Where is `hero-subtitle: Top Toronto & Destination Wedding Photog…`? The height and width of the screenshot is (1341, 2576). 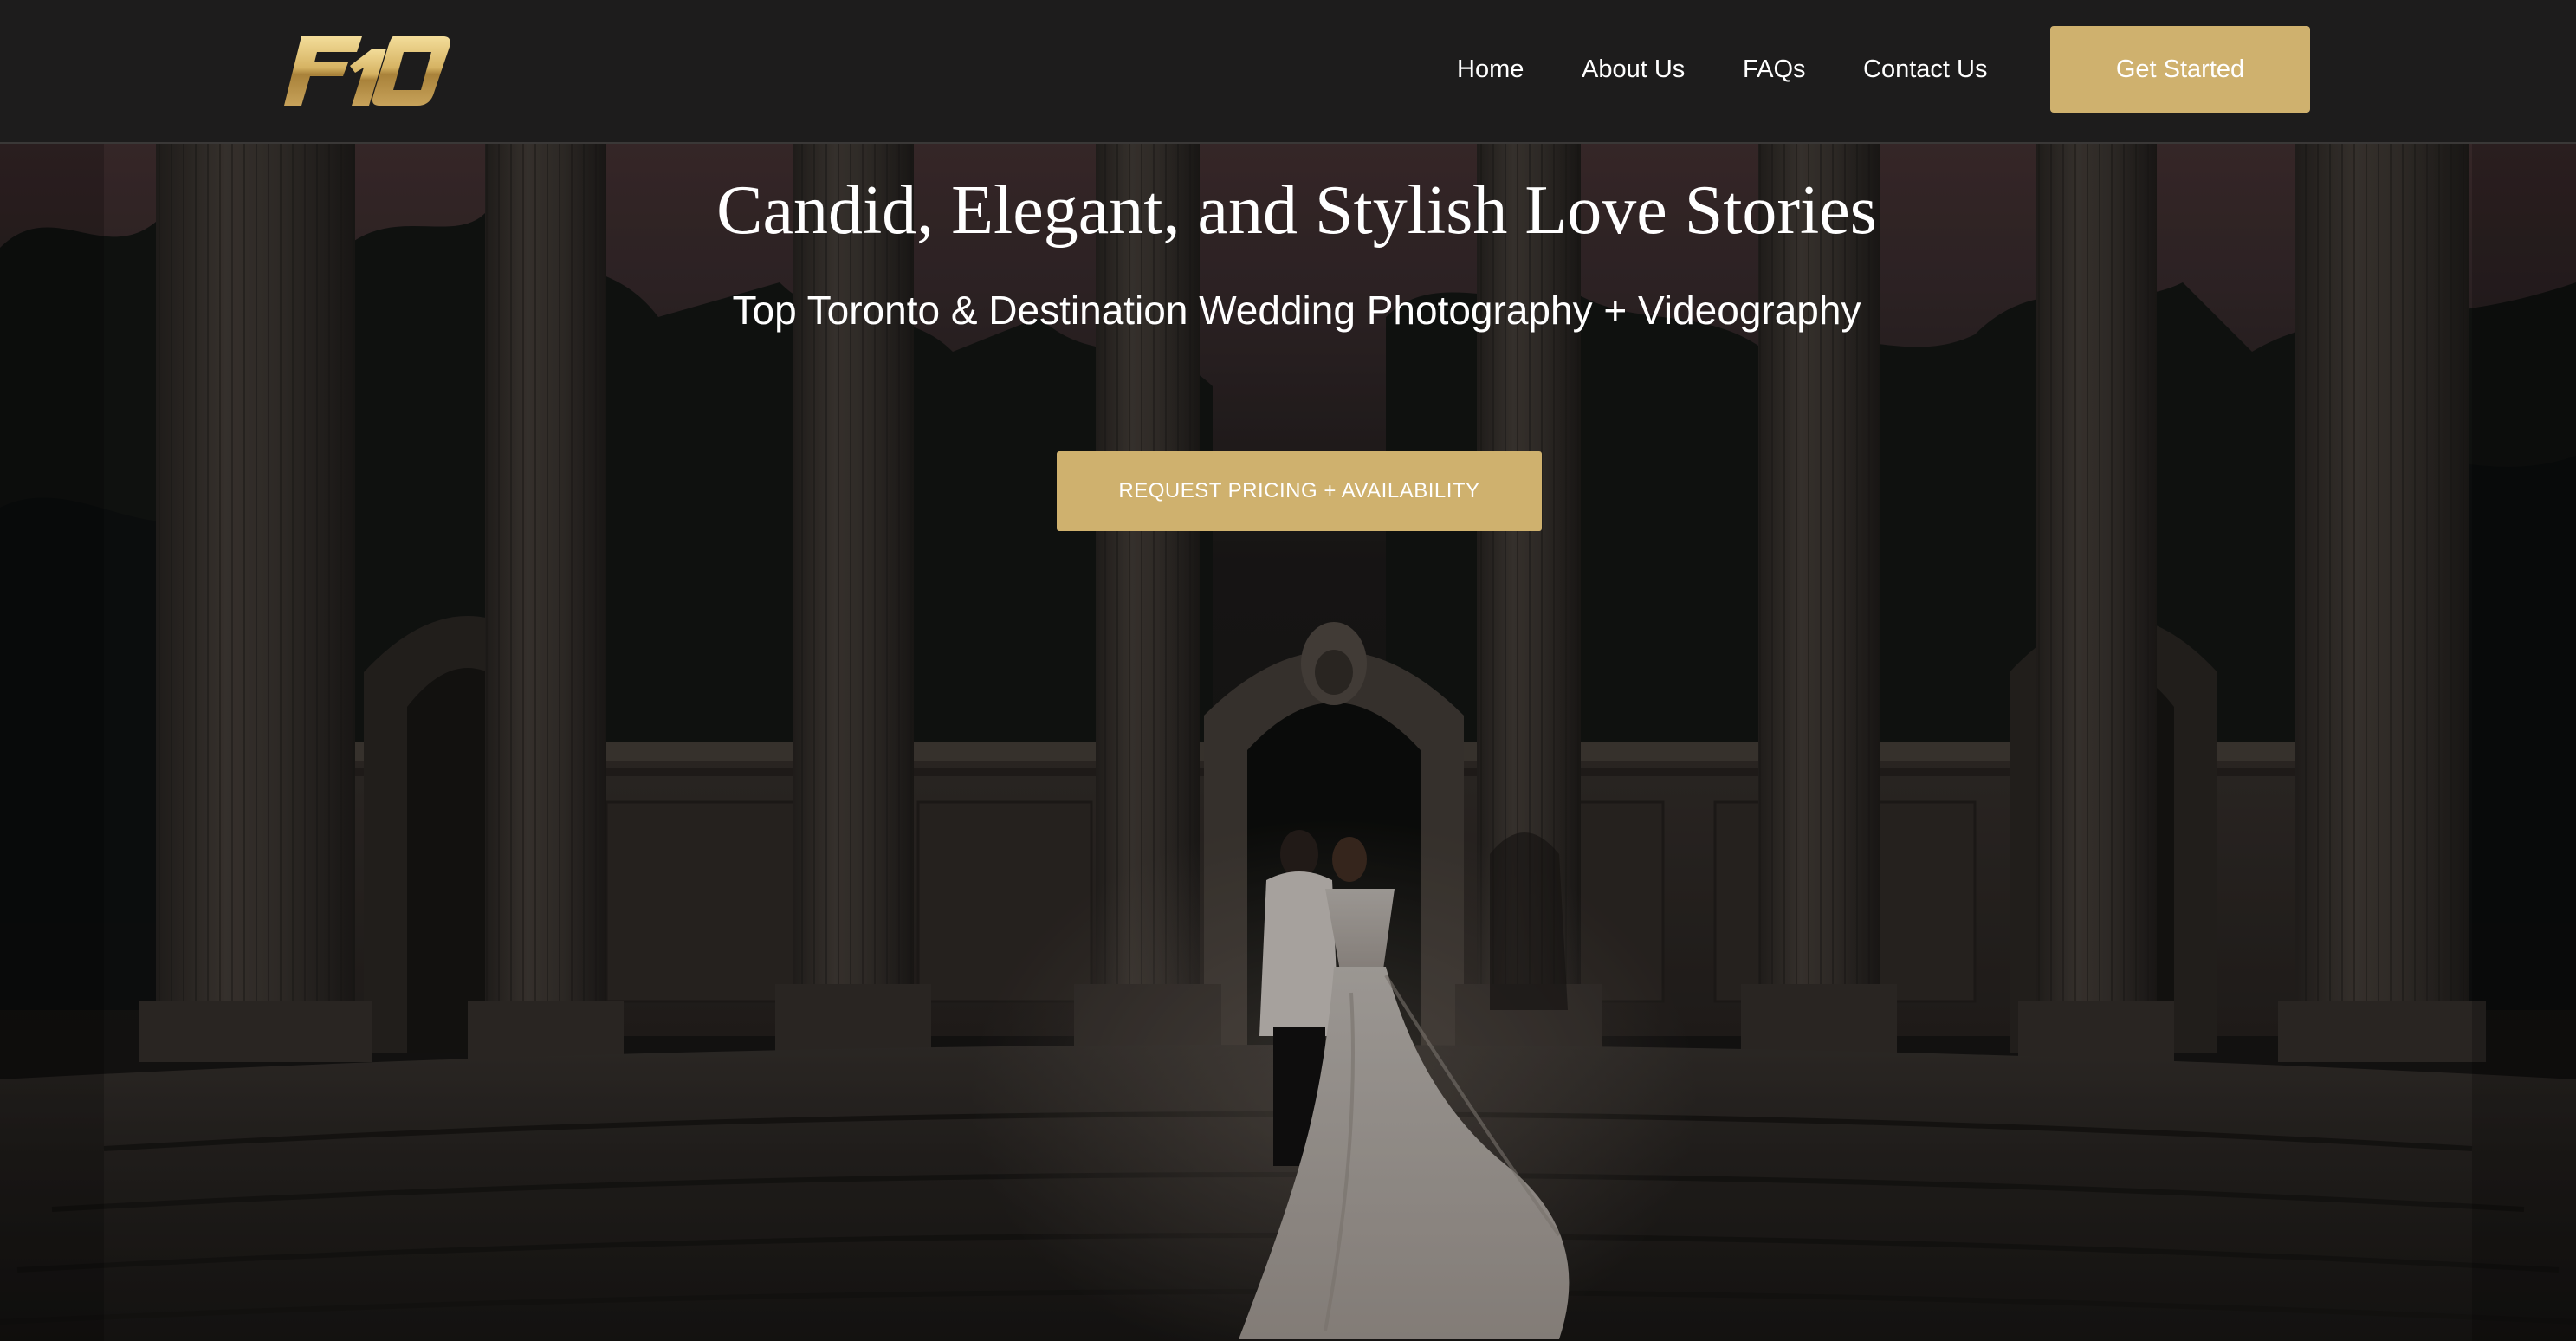
hero-subtitle: Top Toronto & Destination Wedding Photog… is located at coordinates (1296, 310).